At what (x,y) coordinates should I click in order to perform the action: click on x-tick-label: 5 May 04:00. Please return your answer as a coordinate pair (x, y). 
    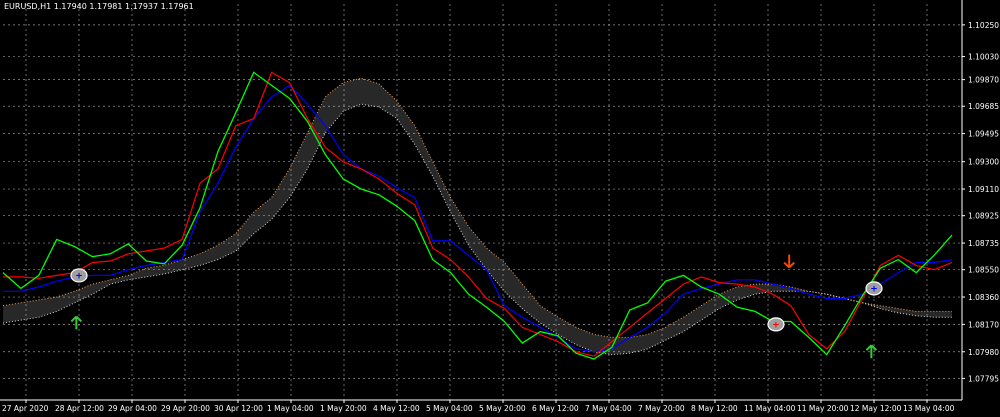
    Looking at the image, I should click on (449, 408).